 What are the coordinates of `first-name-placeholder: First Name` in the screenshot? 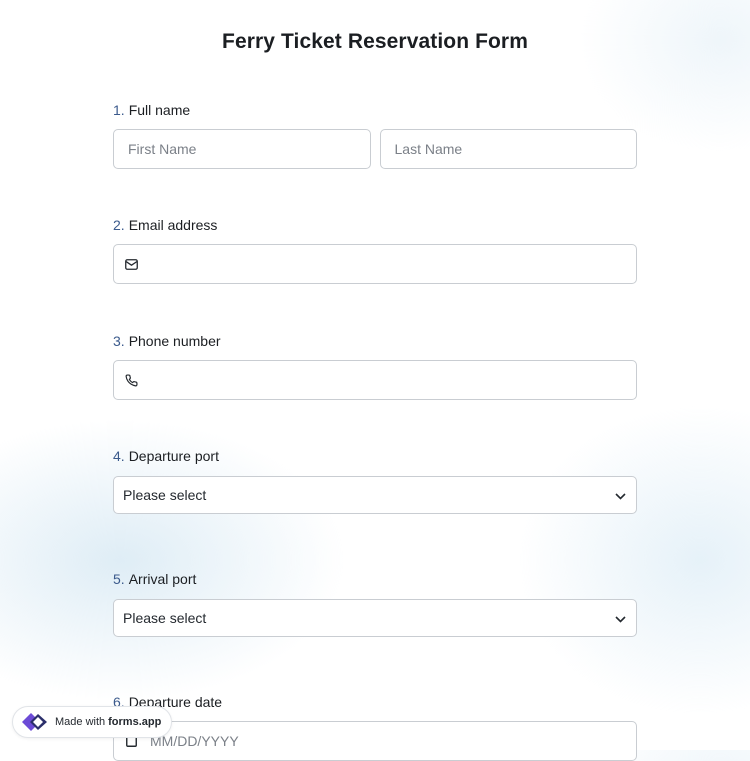 It's located at (162, 149).